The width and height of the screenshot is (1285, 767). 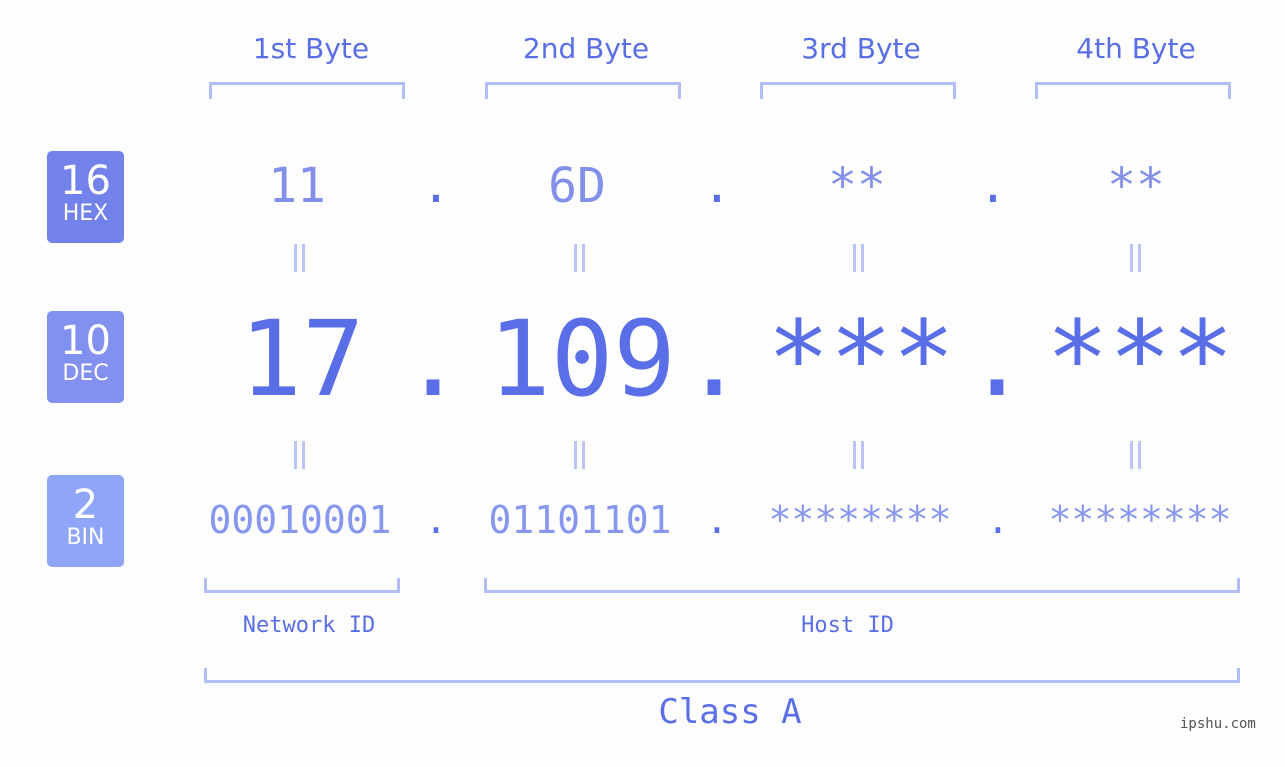 I want to click on dec-base: 10, so click(x=85, y=341).